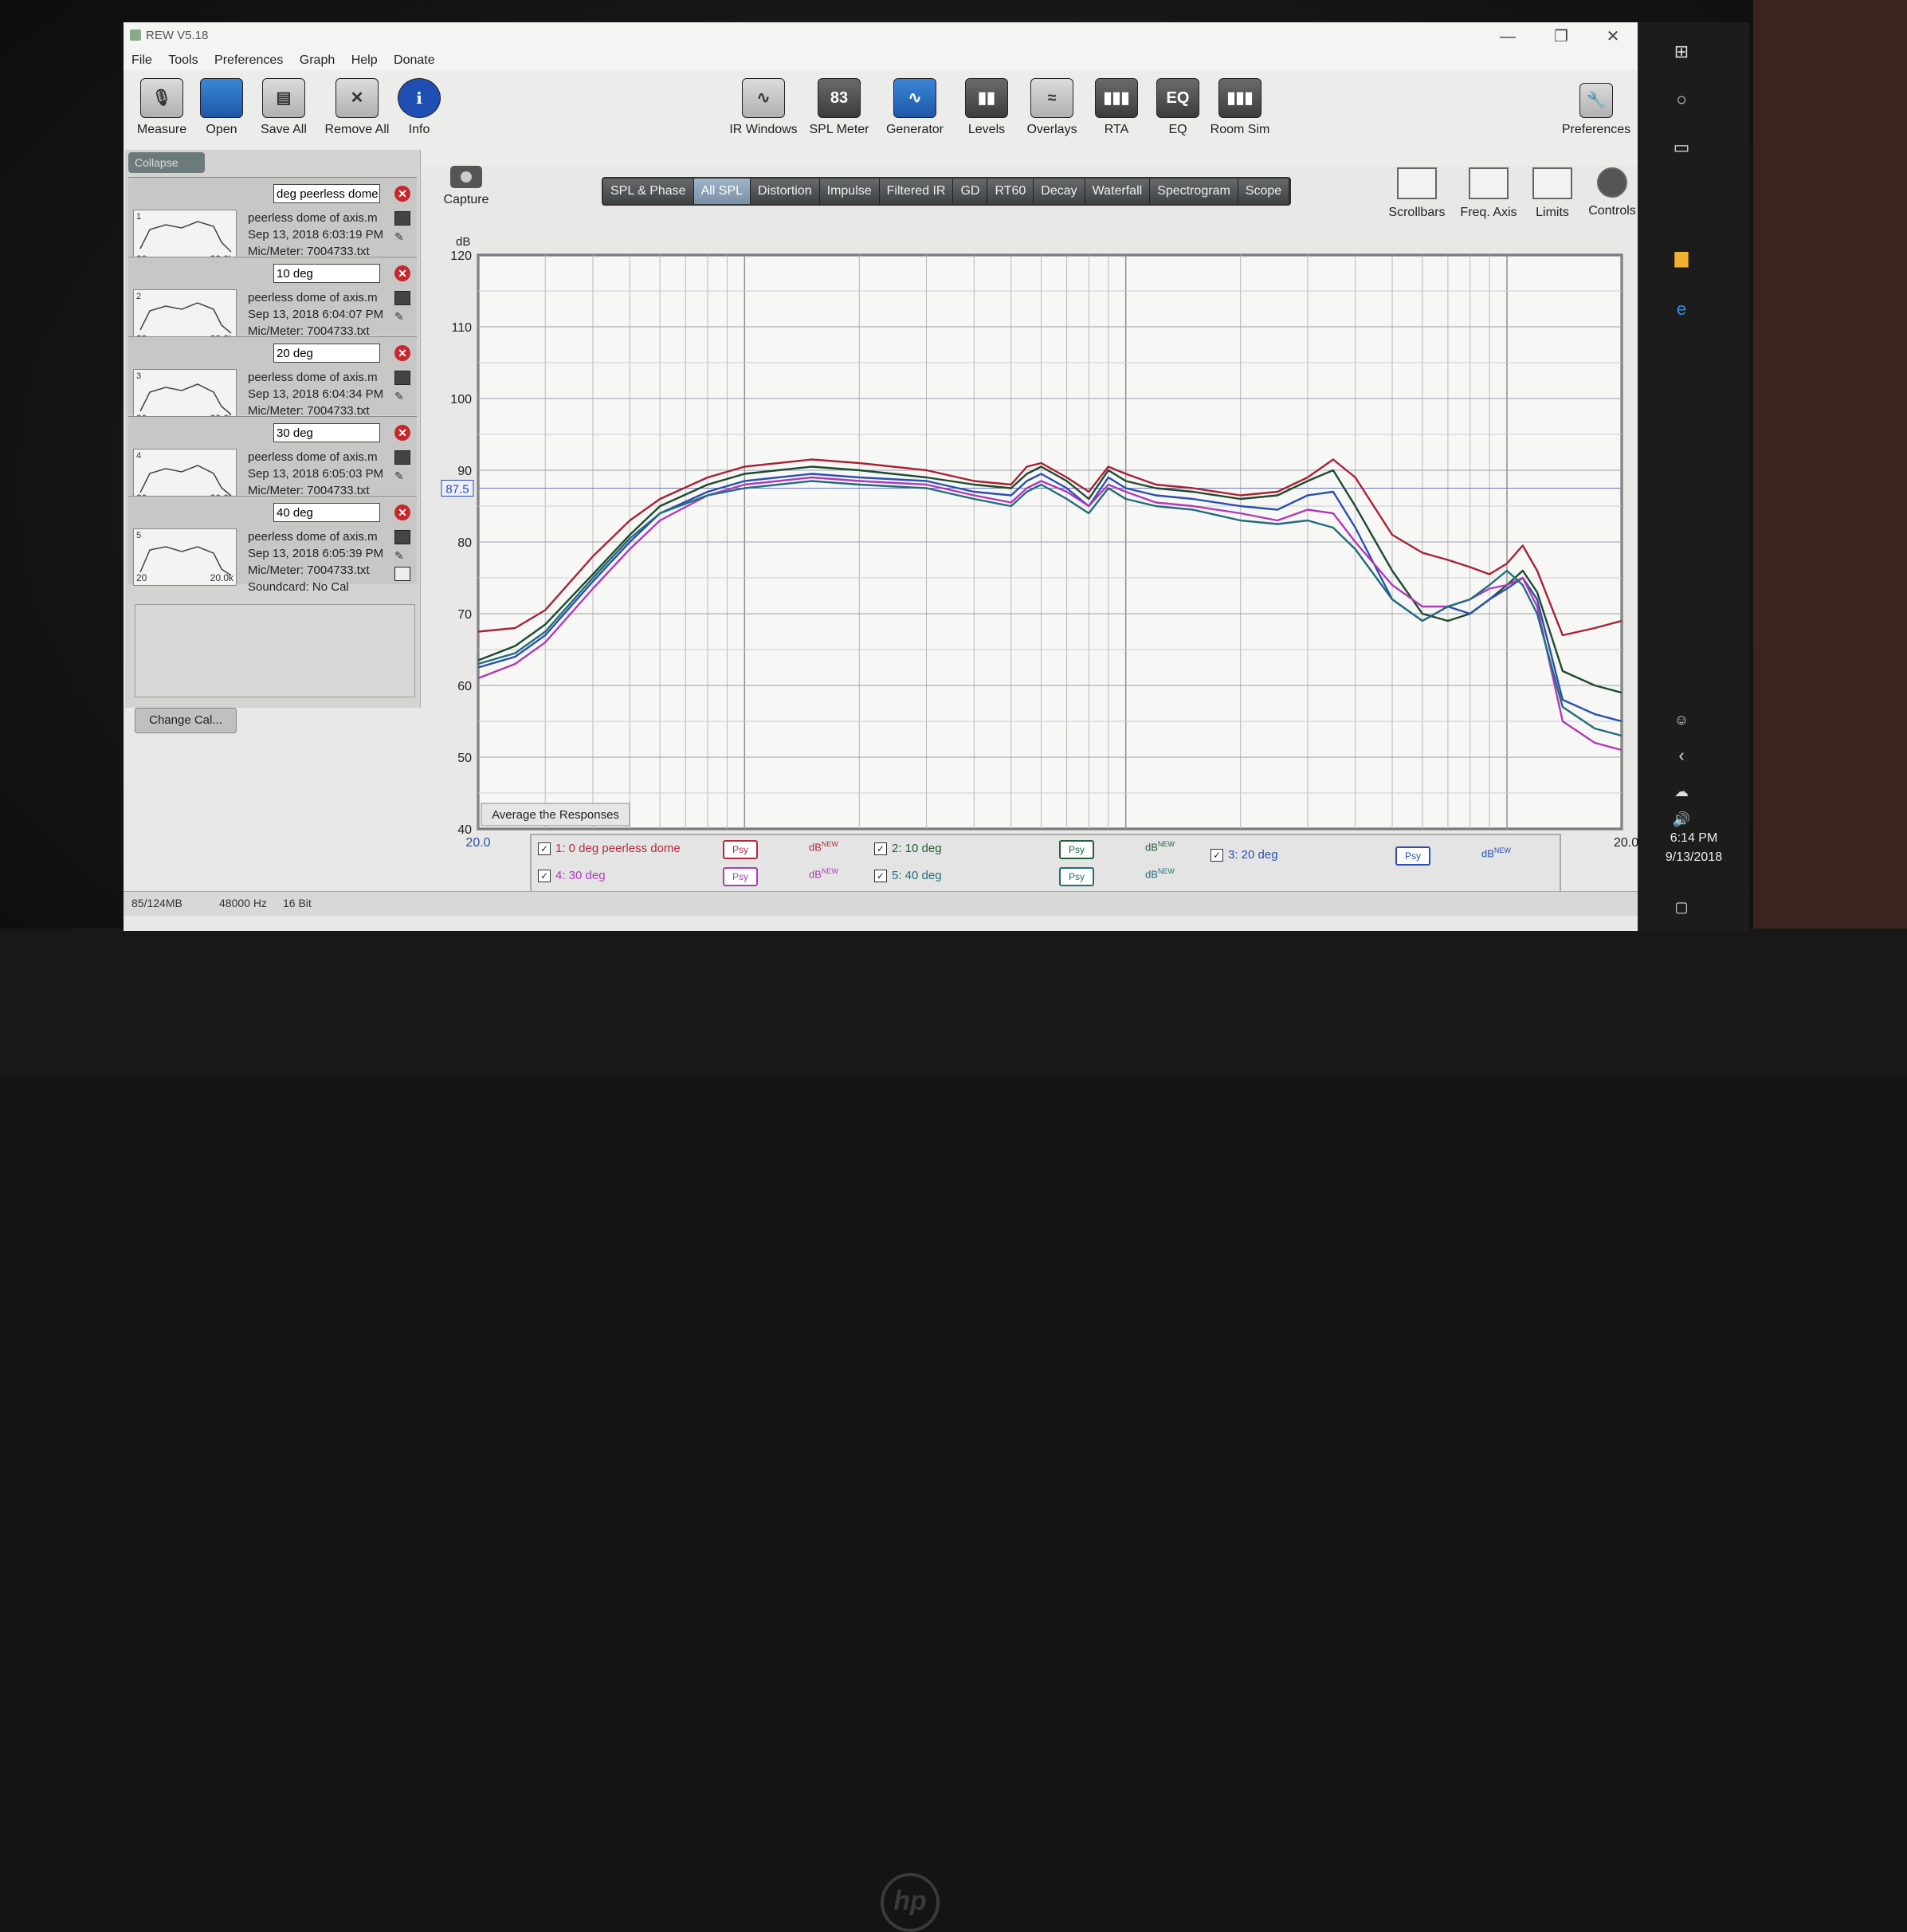 The height and width of the screenshot is (1932, 1907). I want to click on tab-filtered-ir: Filtered IR, so click(916, 191).